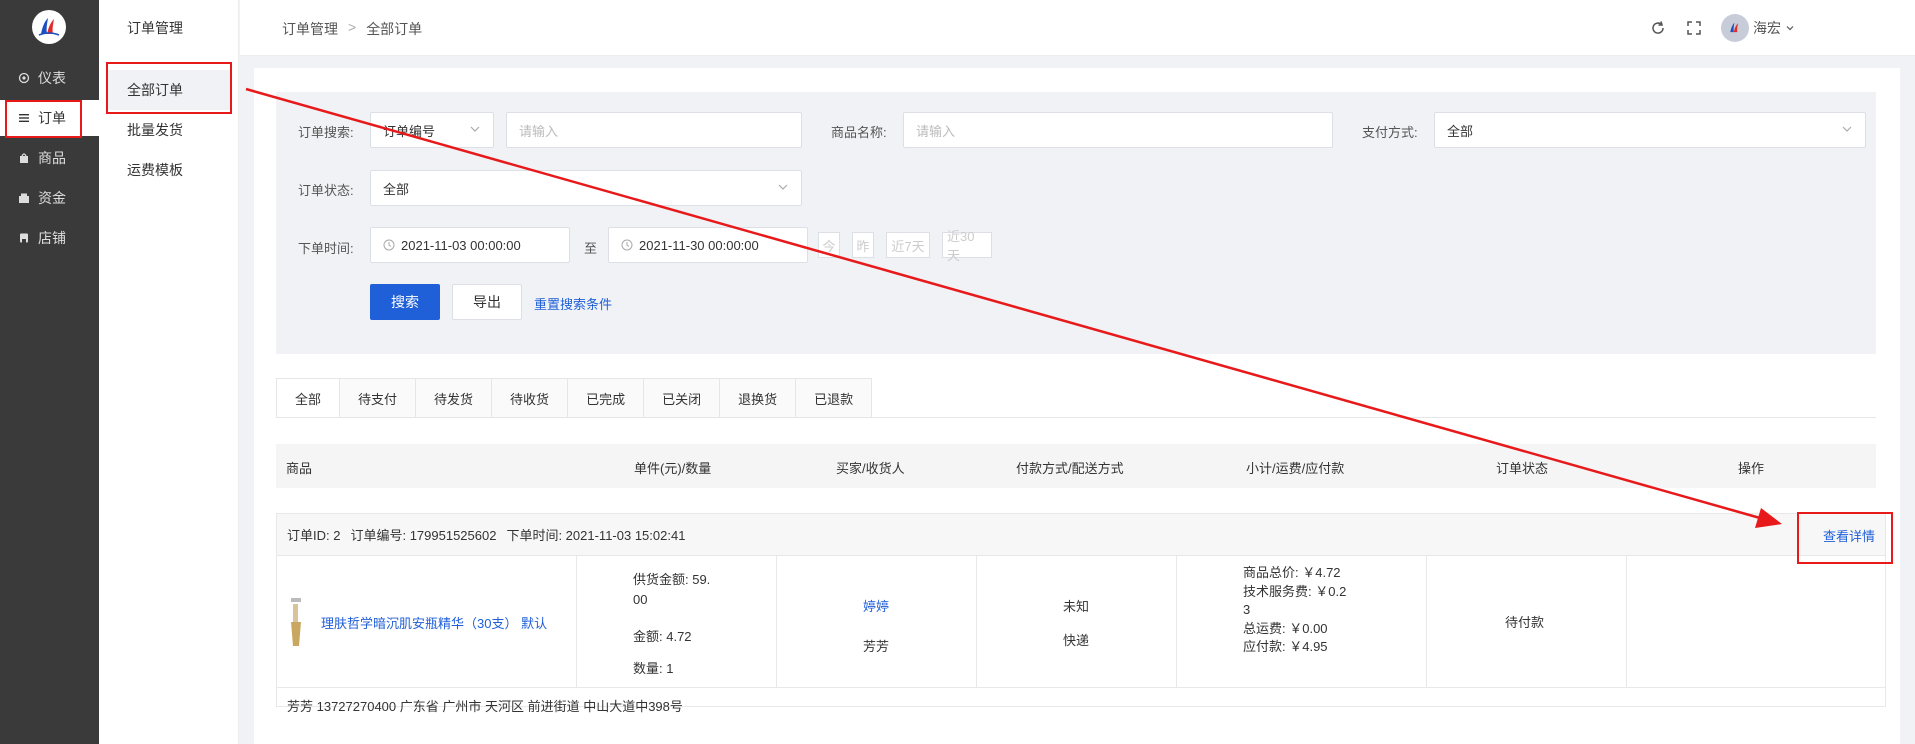 The image size is (1915, 744). Describe the element at coordinates (326, 132) in the screenshot. I see `order-search-label: 订单搜索:` at that location.